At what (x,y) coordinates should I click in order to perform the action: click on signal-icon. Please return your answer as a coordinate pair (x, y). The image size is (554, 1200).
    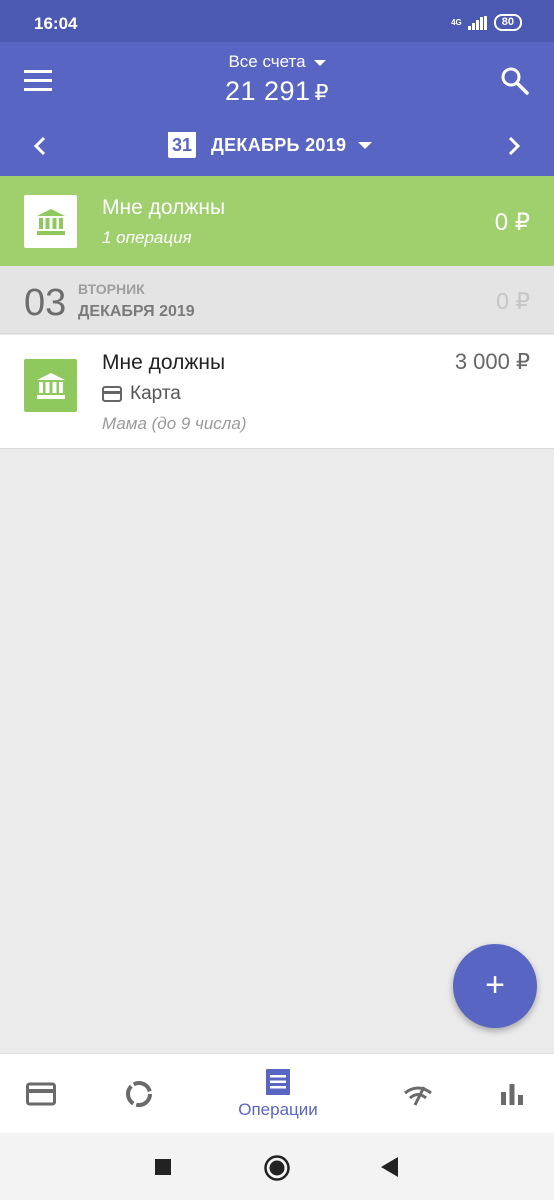
    Looking at the image, I should click on (418, 1096).